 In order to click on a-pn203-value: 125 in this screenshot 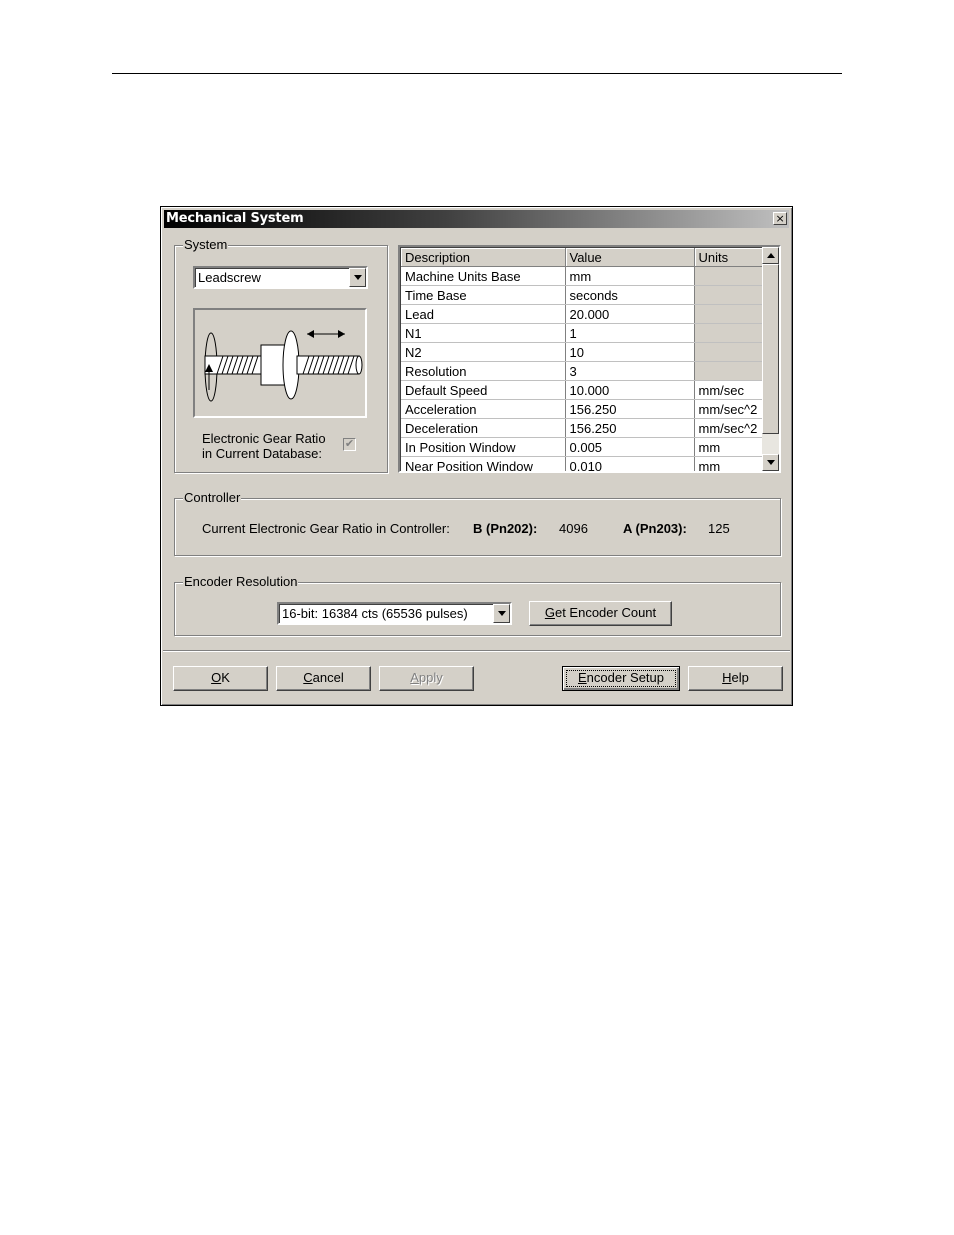, I will do `click(719, 528)`.